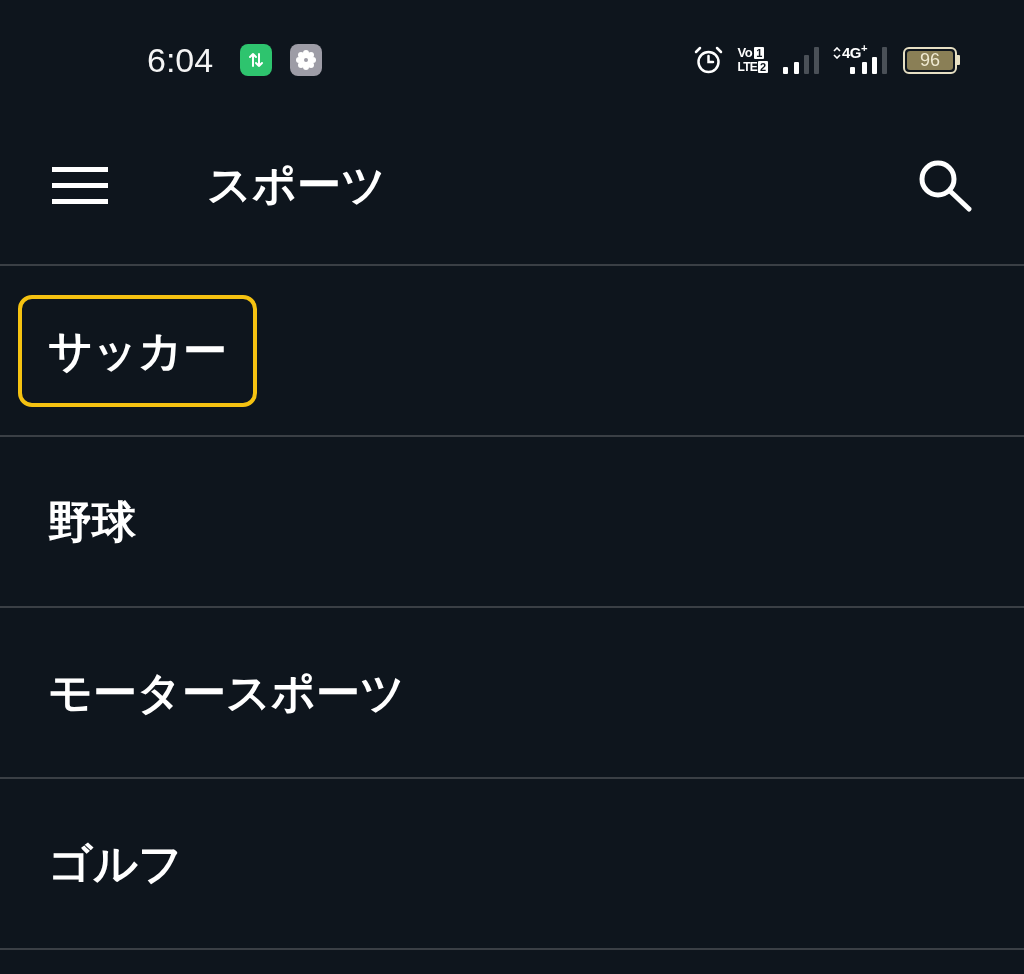 This screenshot has width=1024, height=974. I want to click on list-item: モータースポーツ, so click(226, 692).